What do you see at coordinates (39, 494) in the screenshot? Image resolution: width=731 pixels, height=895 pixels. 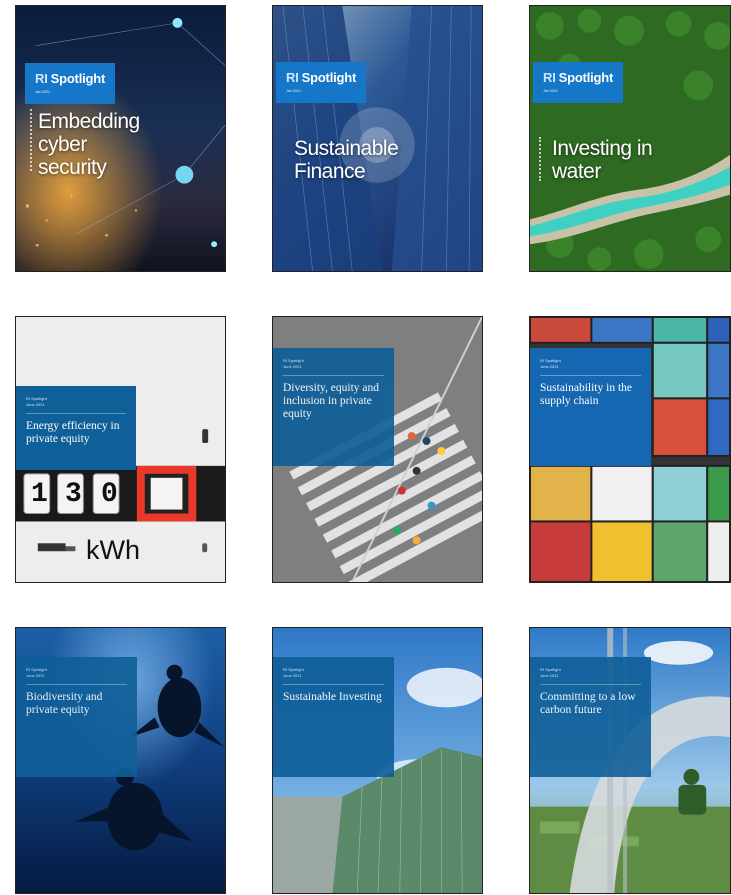 I see `meter-digit: 1` at bounding box center [39, 494].